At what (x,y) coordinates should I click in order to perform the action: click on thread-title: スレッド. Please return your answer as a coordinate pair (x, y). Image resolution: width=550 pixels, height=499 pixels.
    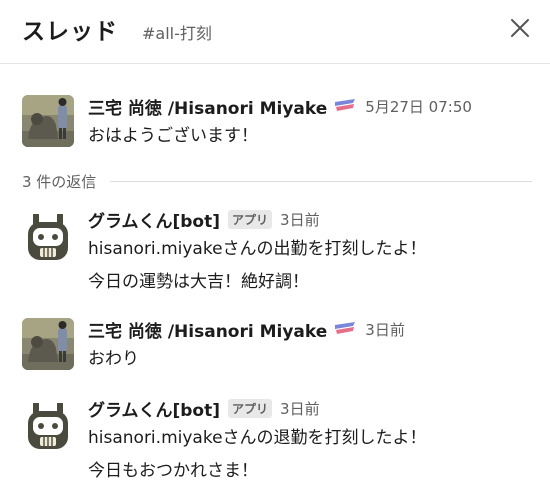
    Looking at the image, I should click on (70, 32).